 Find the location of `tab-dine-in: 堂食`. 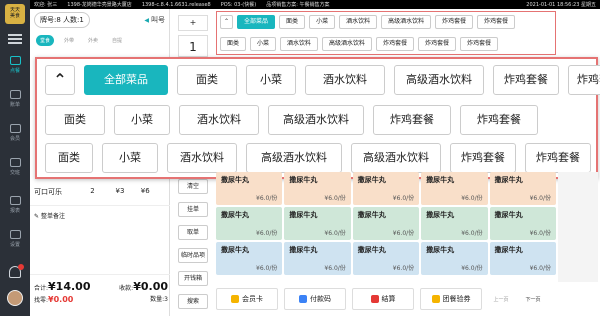

tab-dine-in: 堂食 is located at coordinates (45, 40).